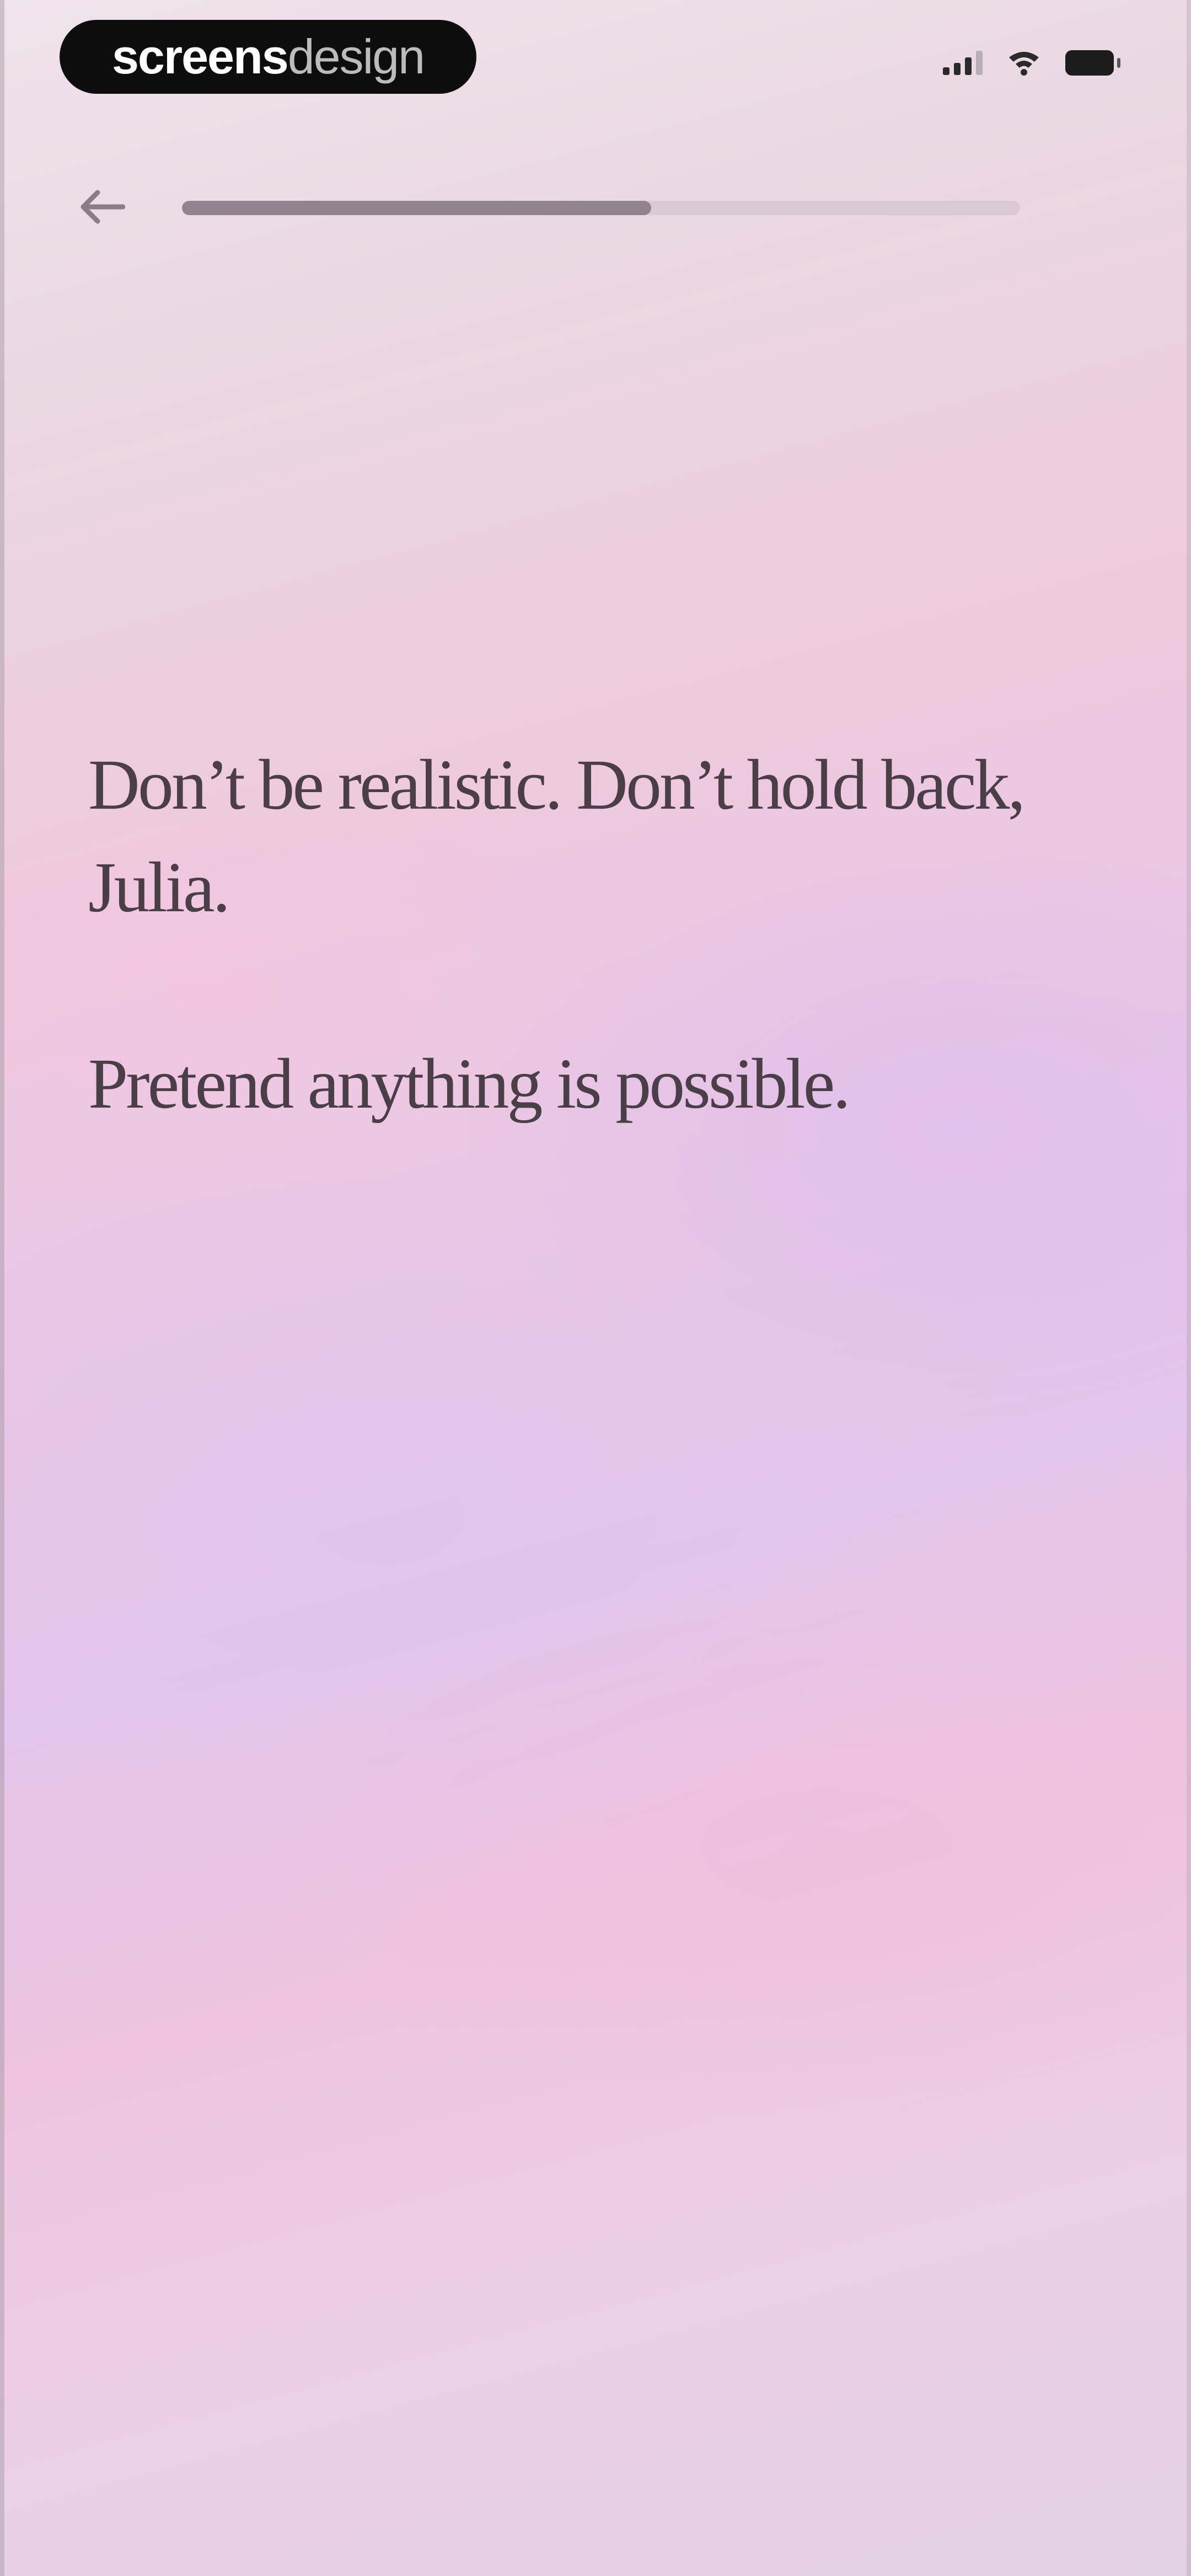 This screenshot has width=1191, height=2576. Describe the element at coordinates (356, 56) in the screenshot. I see `watermark-light-text: design` at that location.